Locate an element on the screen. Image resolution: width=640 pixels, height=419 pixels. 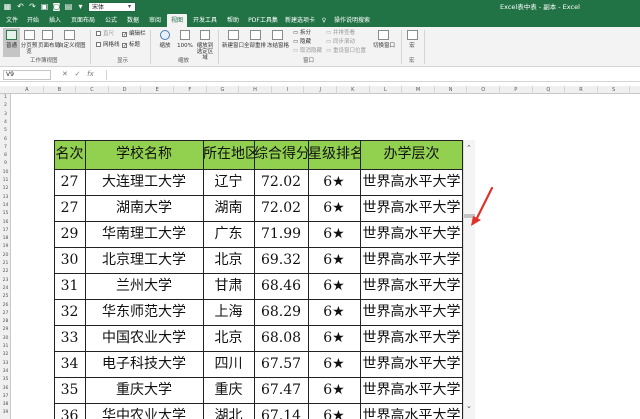
arrange-all-button: 全部重排 is located at coordinates (255, 46).